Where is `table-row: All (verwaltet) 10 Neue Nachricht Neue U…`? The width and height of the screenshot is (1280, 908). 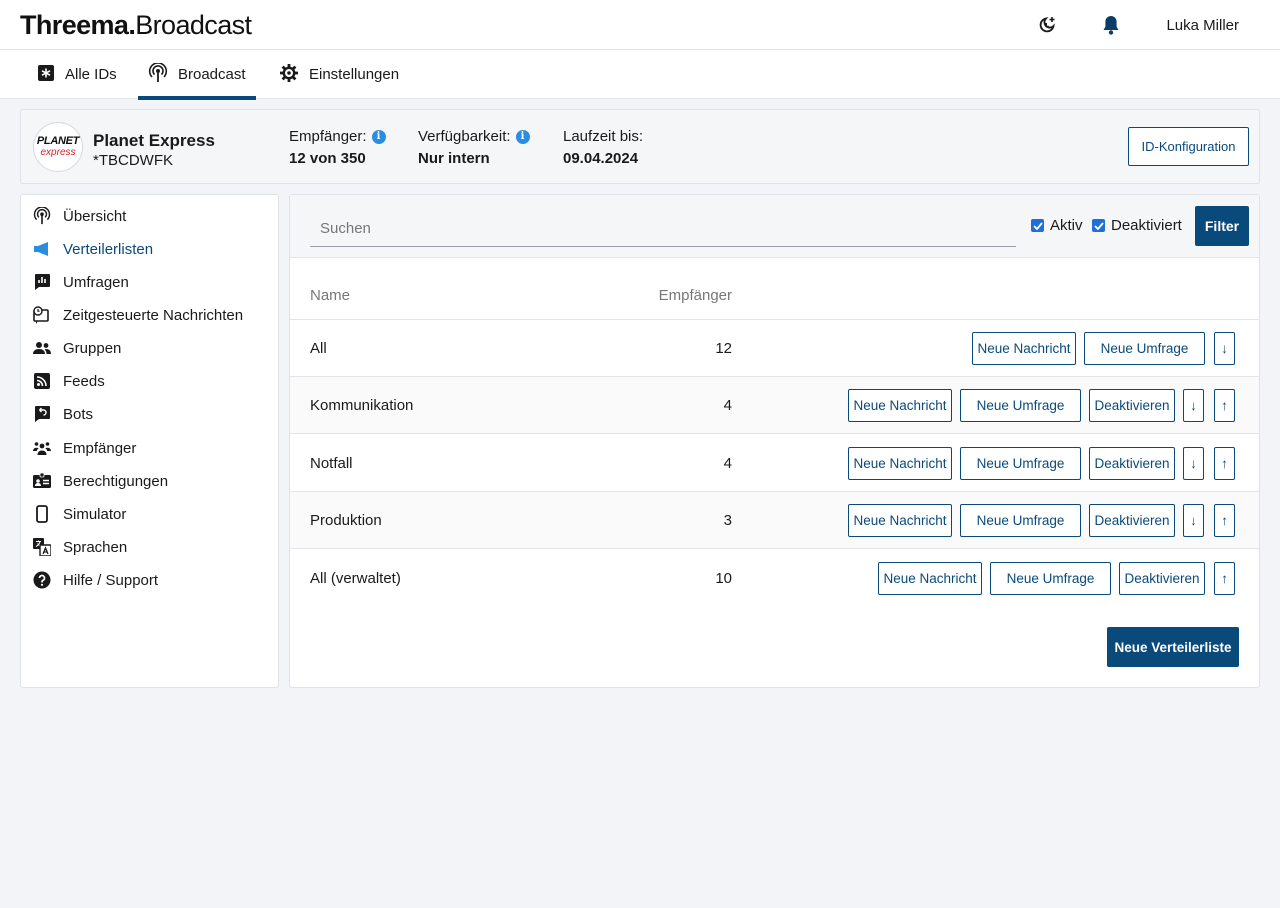
table-row: All (verwaltet) 10 Neue Nachricht Neue U… is located at coordinates (774, 578).